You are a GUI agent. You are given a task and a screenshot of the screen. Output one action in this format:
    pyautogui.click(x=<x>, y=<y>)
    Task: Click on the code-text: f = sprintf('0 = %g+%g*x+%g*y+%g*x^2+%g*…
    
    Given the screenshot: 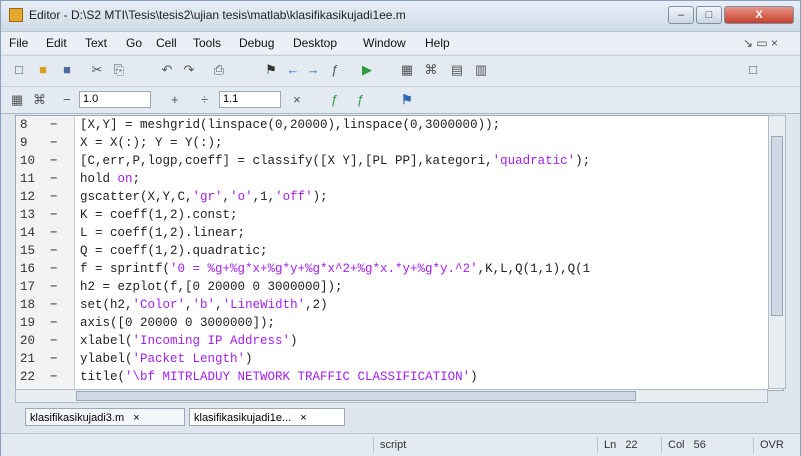 What is the action you would take?
    pyautogui.click(x=335, y=269)
    